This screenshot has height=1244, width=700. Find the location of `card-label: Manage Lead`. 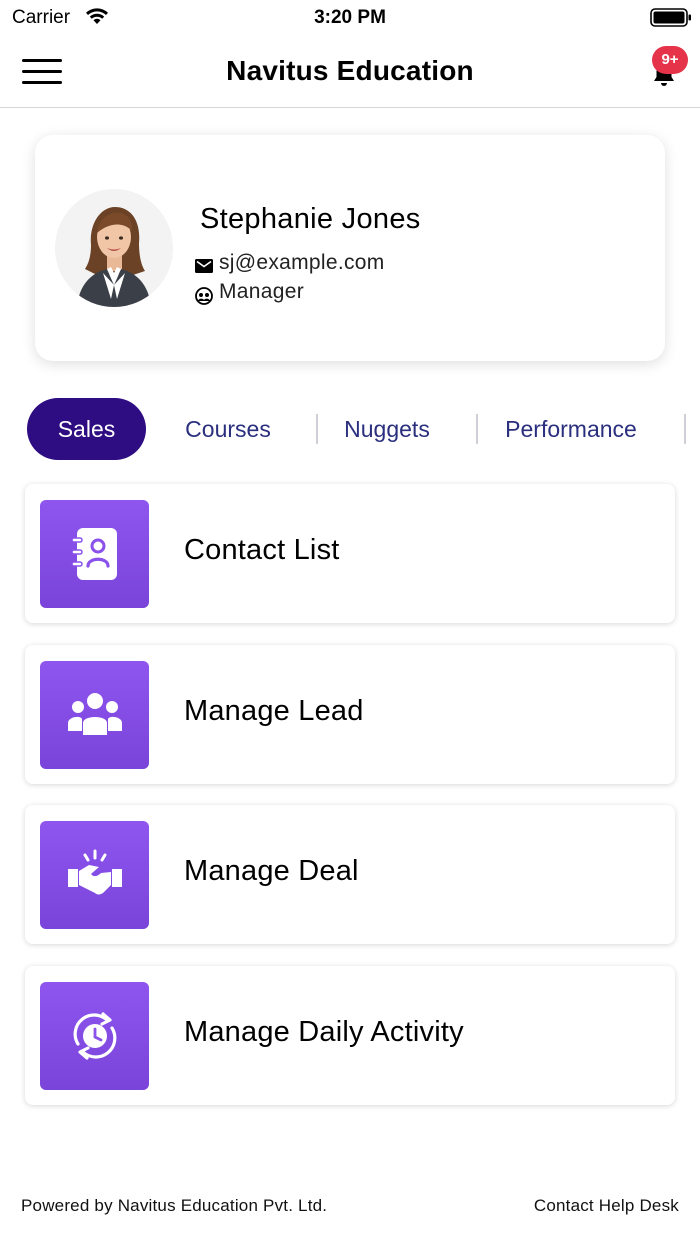

card-label: Manage Lead is located at coordinates (274, 711).